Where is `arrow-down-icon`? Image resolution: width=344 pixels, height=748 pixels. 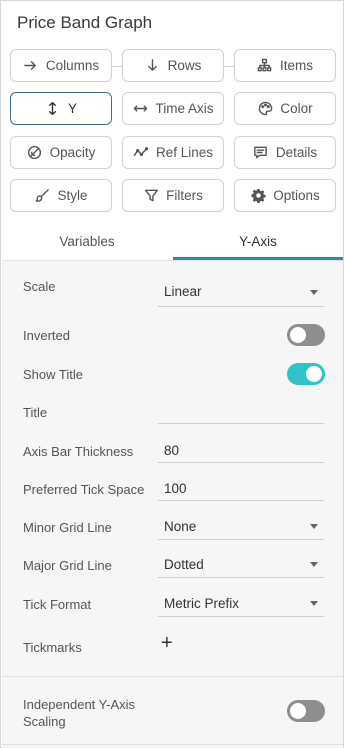
arrow-down-icon is located at coordinates (153, 66).